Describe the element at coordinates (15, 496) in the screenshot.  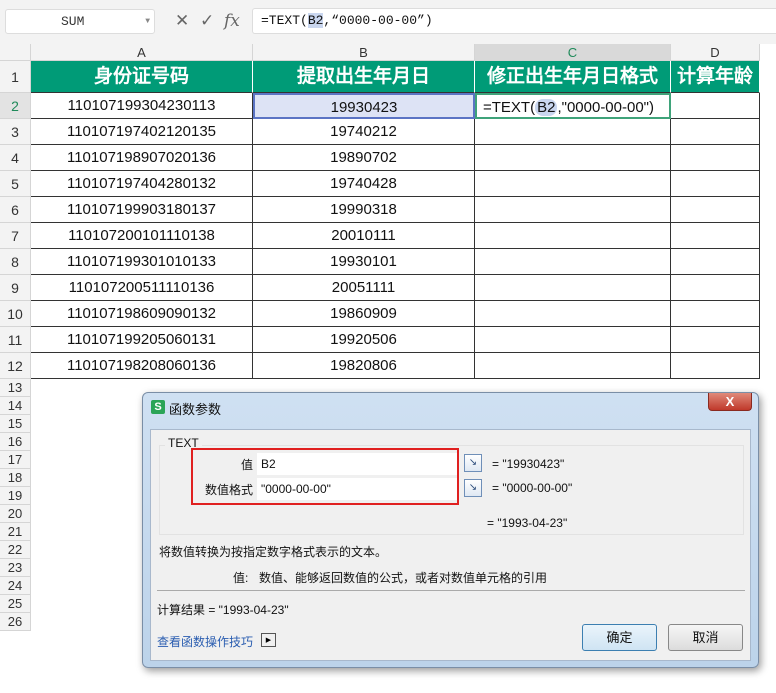
I see `row-header: 19` at that location.